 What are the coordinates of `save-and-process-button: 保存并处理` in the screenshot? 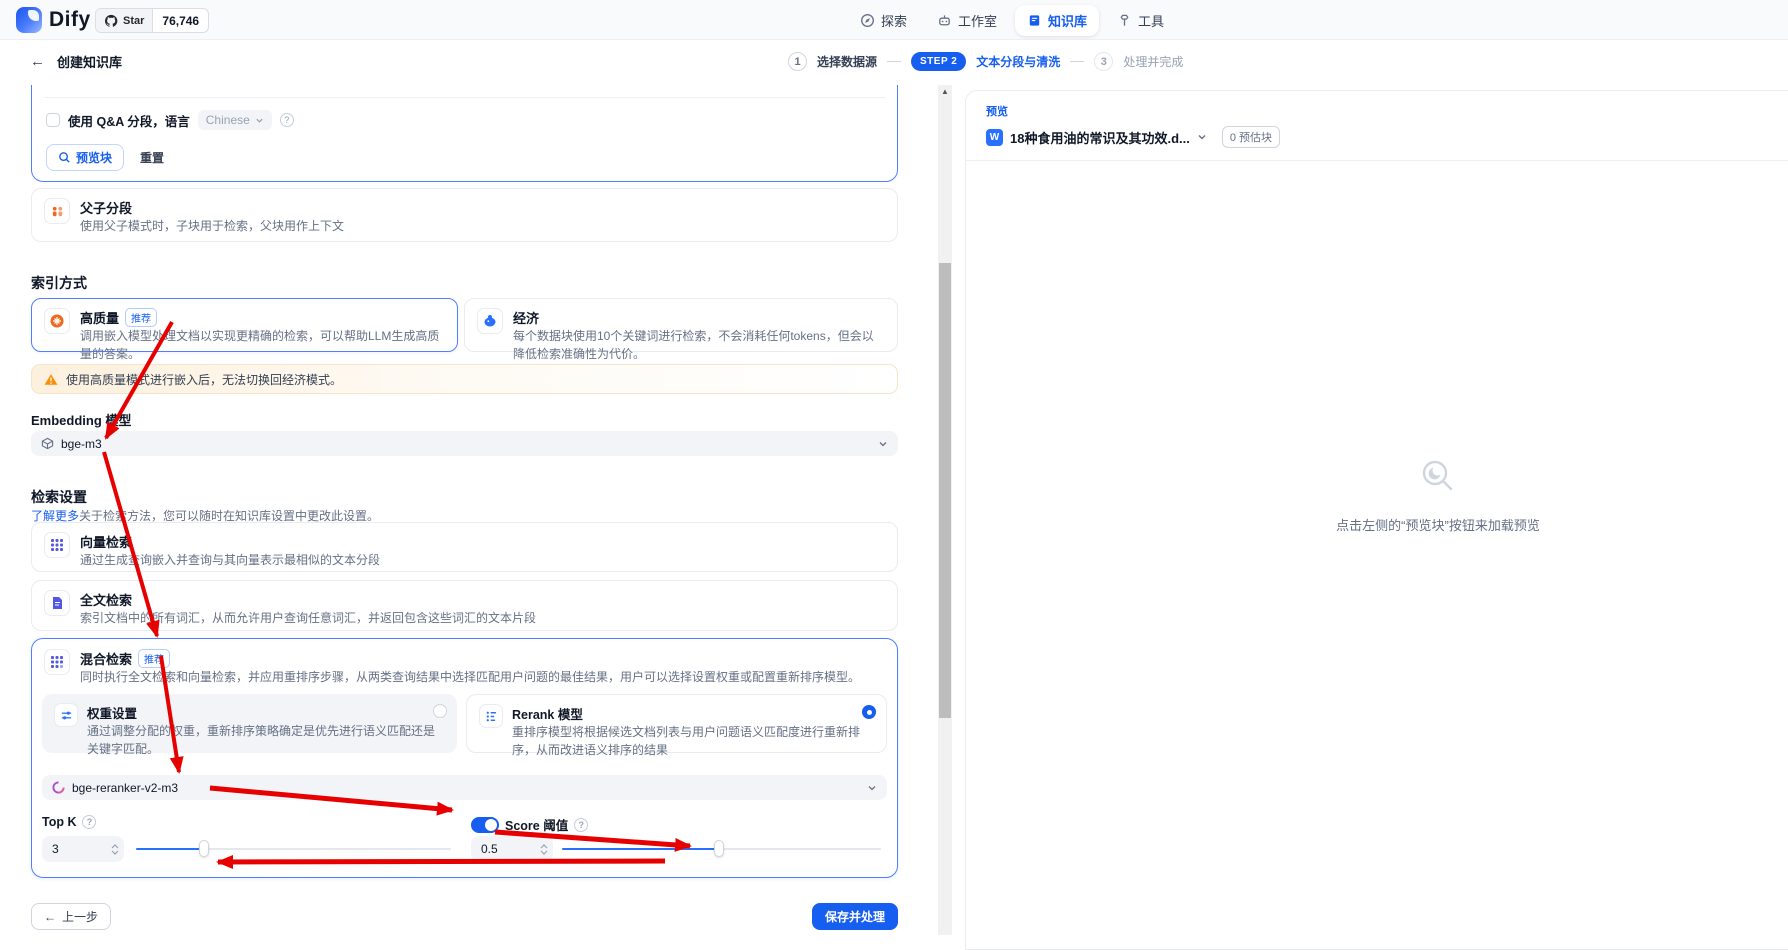 It's located at (854, 916).